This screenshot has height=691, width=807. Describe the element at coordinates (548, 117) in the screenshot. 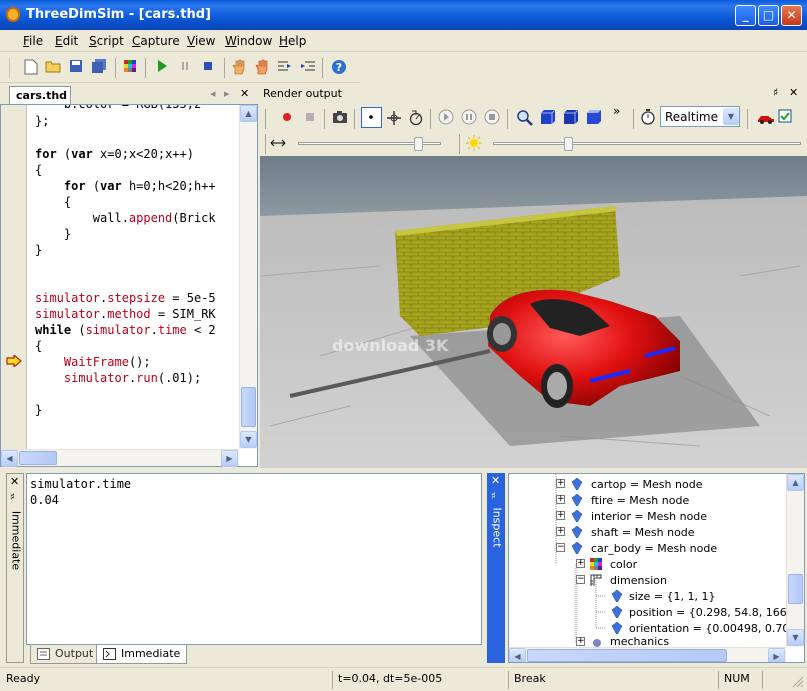

I see `view-front-icon` at that location.